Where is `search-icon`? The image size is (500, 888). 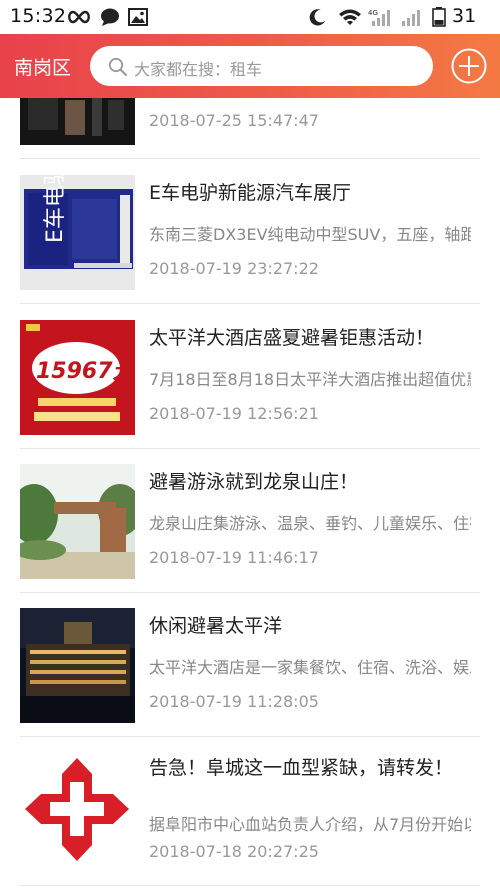 search-icon is located at coordinates (117, 66).